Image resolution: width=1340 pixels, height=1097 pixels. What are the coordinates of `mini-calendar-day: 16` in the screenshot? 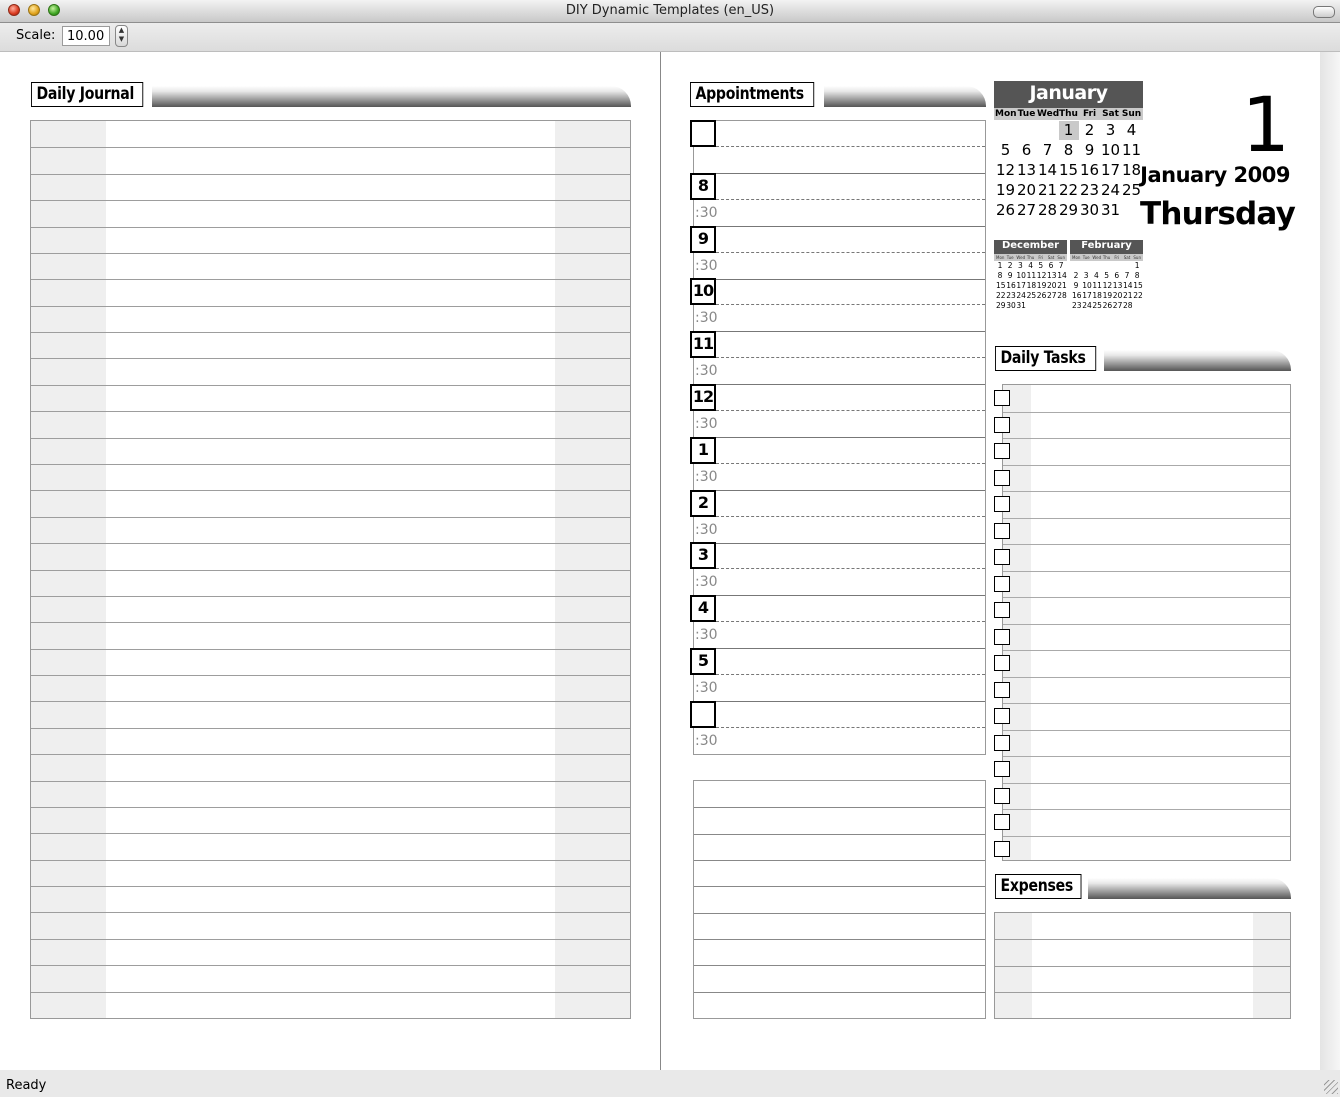 It's located at (1077, 295).